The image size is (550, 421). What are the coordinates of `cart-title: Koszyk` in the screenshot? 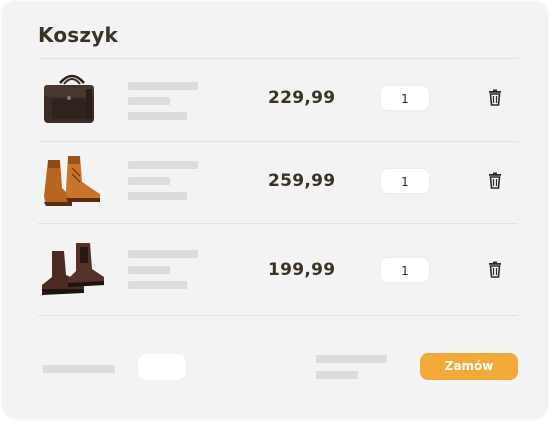 It's located at (78, 35).